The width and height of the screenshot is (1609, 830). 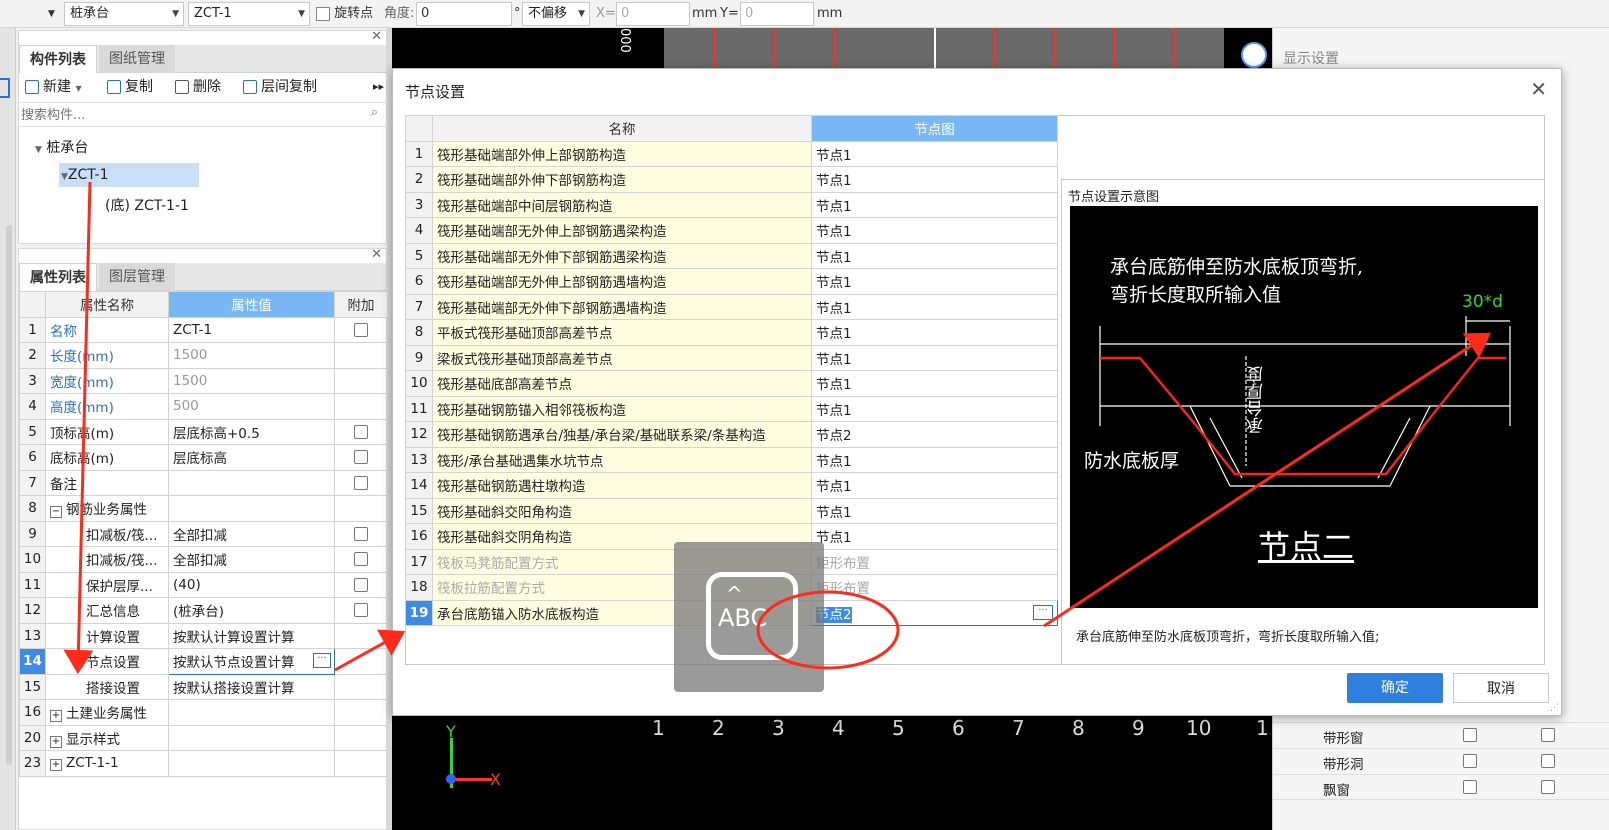 What do you see at coordinates (251, 329) in the screenshot?
I see `property-value: ZCT-1` at bounding box center [251, 329].